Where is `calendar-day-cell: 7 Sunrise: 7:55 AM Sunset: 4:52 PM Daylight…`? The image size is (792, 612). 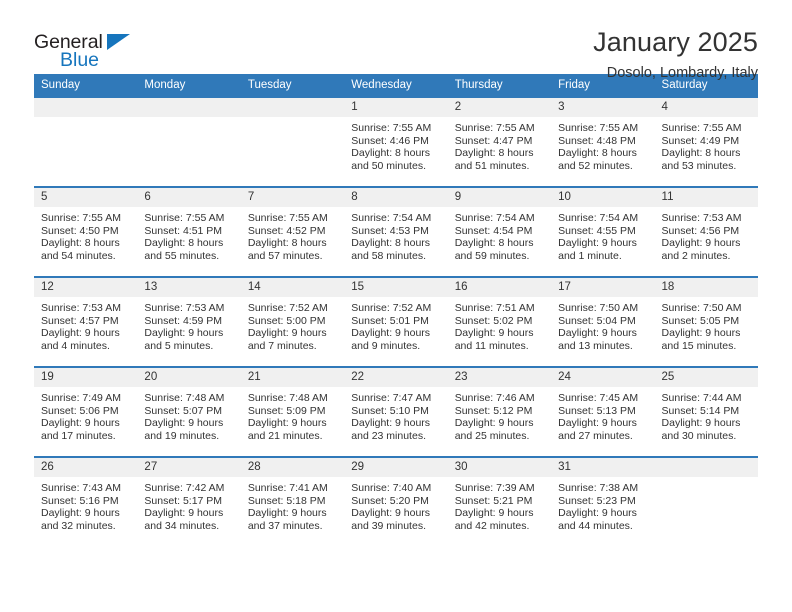
calendar-day-cell: 7 Sunrise: 7:55 AM Sunset: 4:52 PM Daylight… is located at coordinates (292, 231).